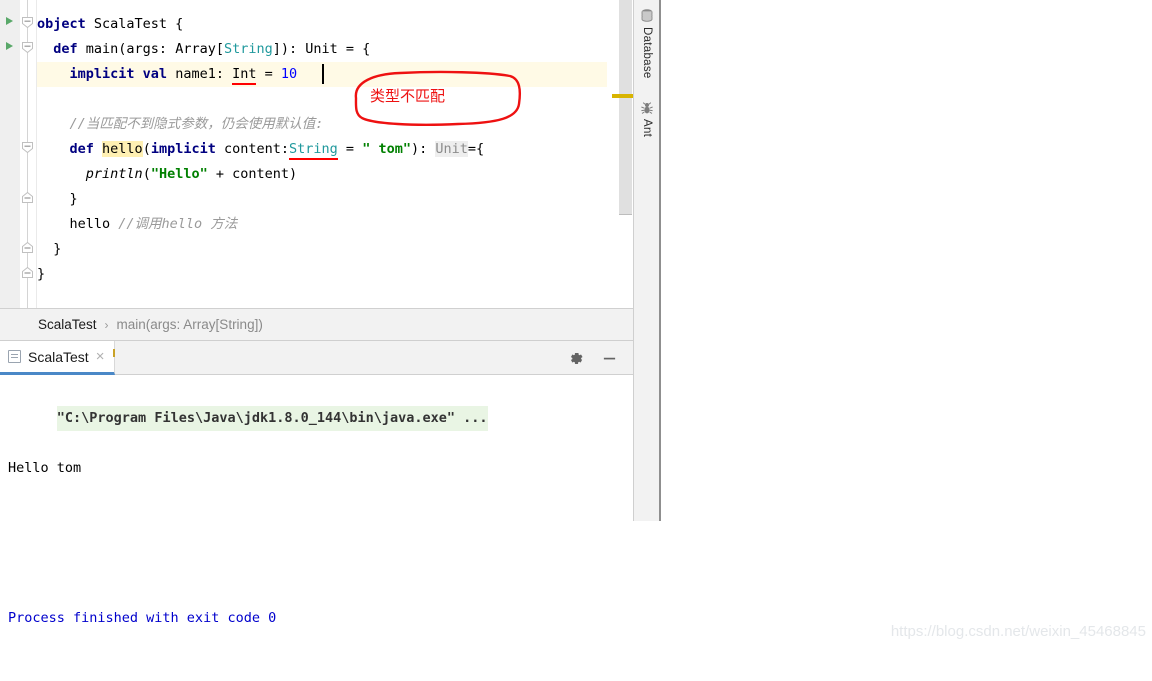 The height and width of the screenshot is (681, 1152). What do you see at coordinates (320, 468) in the screenshot?
I see `console-stdout-line: Hello tom` at bounding box center [320, 468].